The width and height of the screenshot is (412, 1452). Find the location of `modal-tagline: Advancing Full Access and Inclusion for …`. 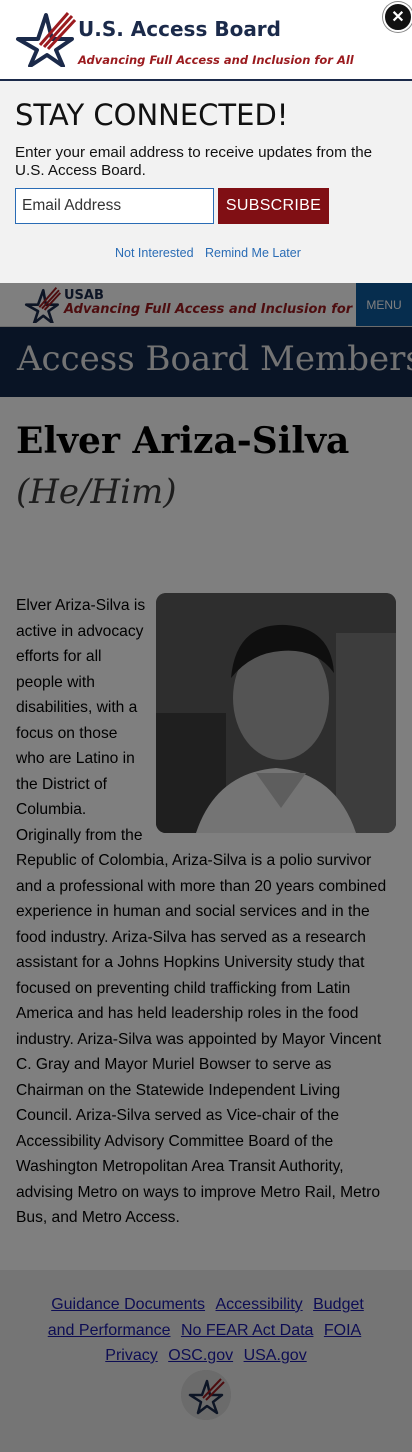

modal-tagline: Advancing Full Access and Inclusion for … is located at coordinates (216, 60).